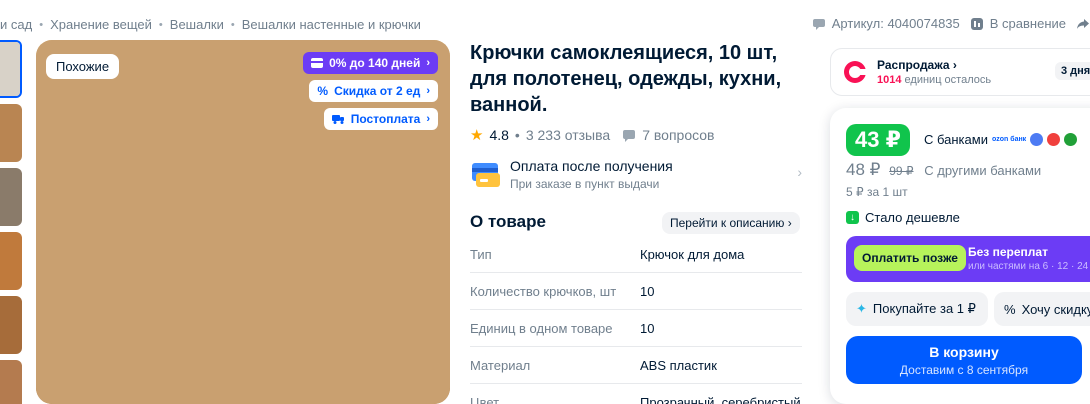  What do you see at coordinates (636, 291) in the screenshot?
I see `spec-row: Количество крючков, шт 10` at bounding box center [636, 291].